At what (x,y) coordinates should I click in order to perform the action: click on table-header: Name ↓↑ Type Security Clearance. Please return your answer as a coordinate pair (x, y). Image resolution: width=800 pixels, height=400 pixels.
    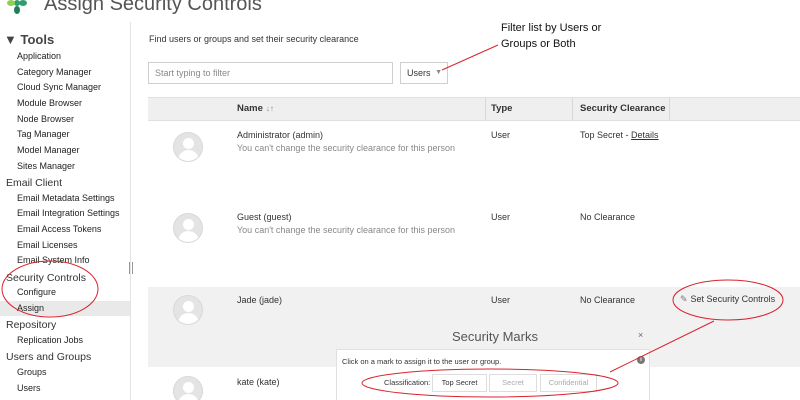
    Looking at the image, I should click on (474, 109).